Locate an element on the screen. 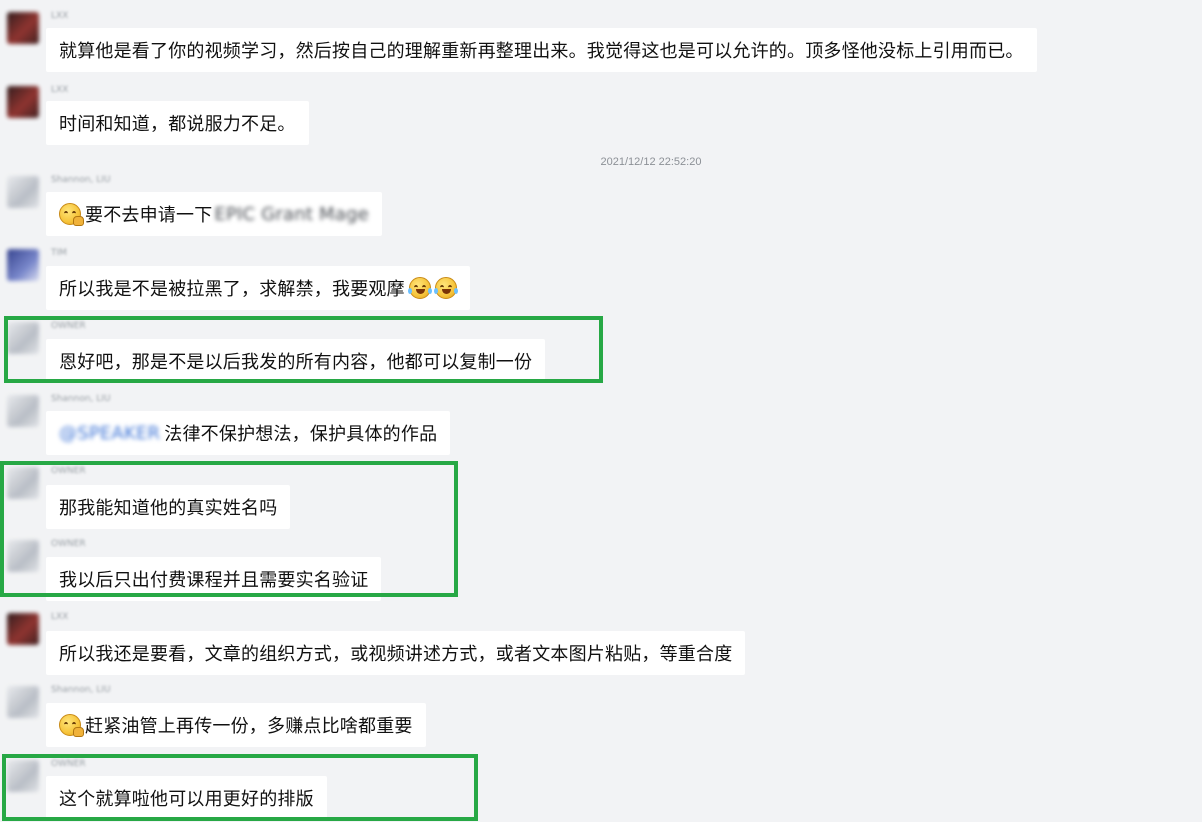 The width and height of the screenshot is (1202, 822). message-bubble: 所以我还是要看，文章的组织方式，或视频讲述方式，或者文本图片粘贴，等重合度 is located at coordinates (396, 653).